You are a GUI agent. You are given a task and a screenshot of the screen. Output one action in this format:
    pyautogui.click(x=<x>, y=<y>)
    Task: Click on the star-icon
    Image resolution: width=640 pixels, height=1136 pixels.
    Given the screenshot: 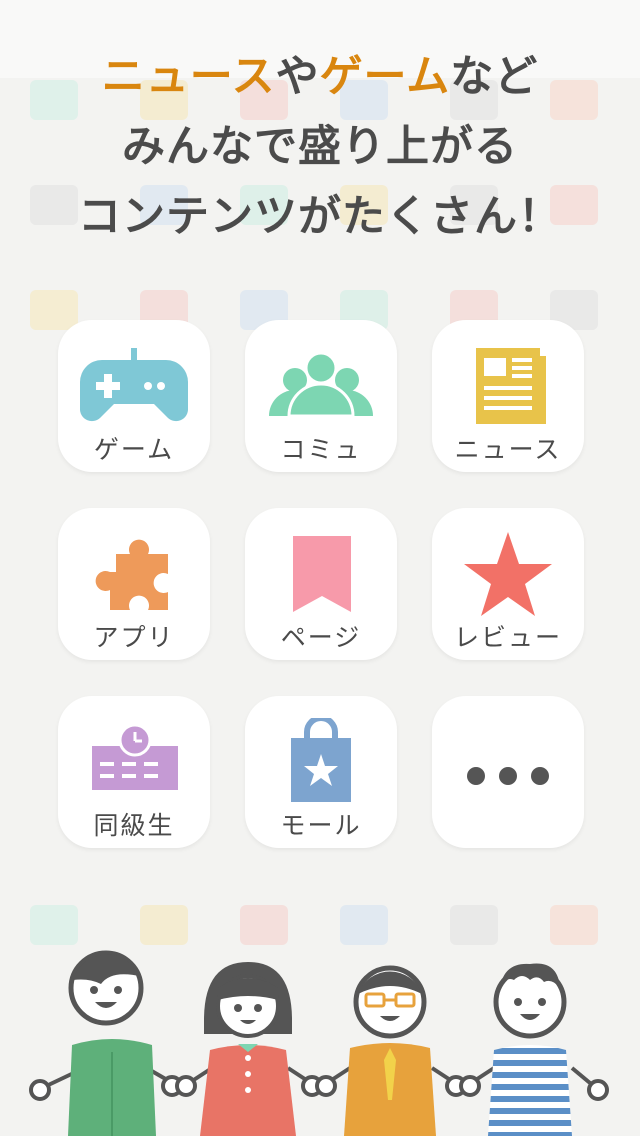 What is the action you would take?
    pyautogui.click(x=508, y=574)
    